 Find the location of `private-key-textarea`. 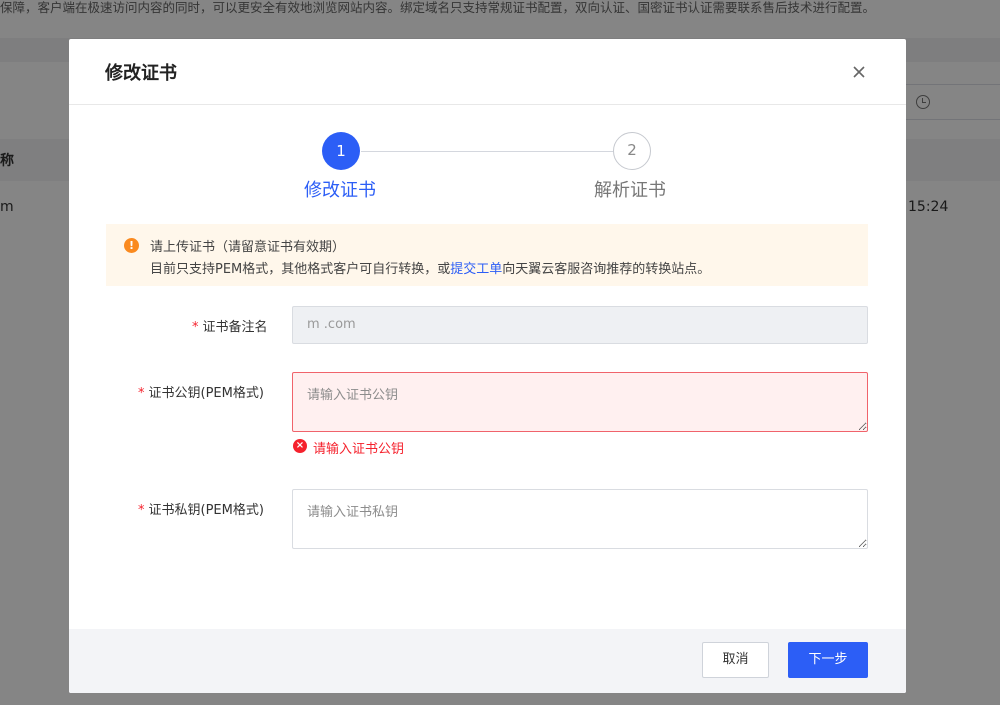

private-key-textarea is located at coordinates (580, 519).